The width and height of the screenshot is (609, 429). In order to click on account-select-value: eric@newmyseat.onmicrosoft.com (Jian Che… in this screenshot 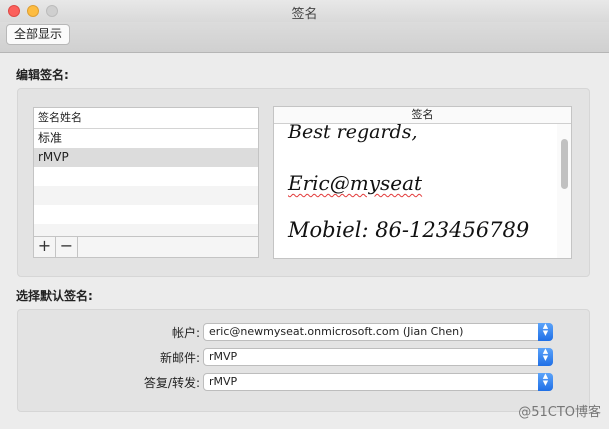, I will do `click(336, 331)`.